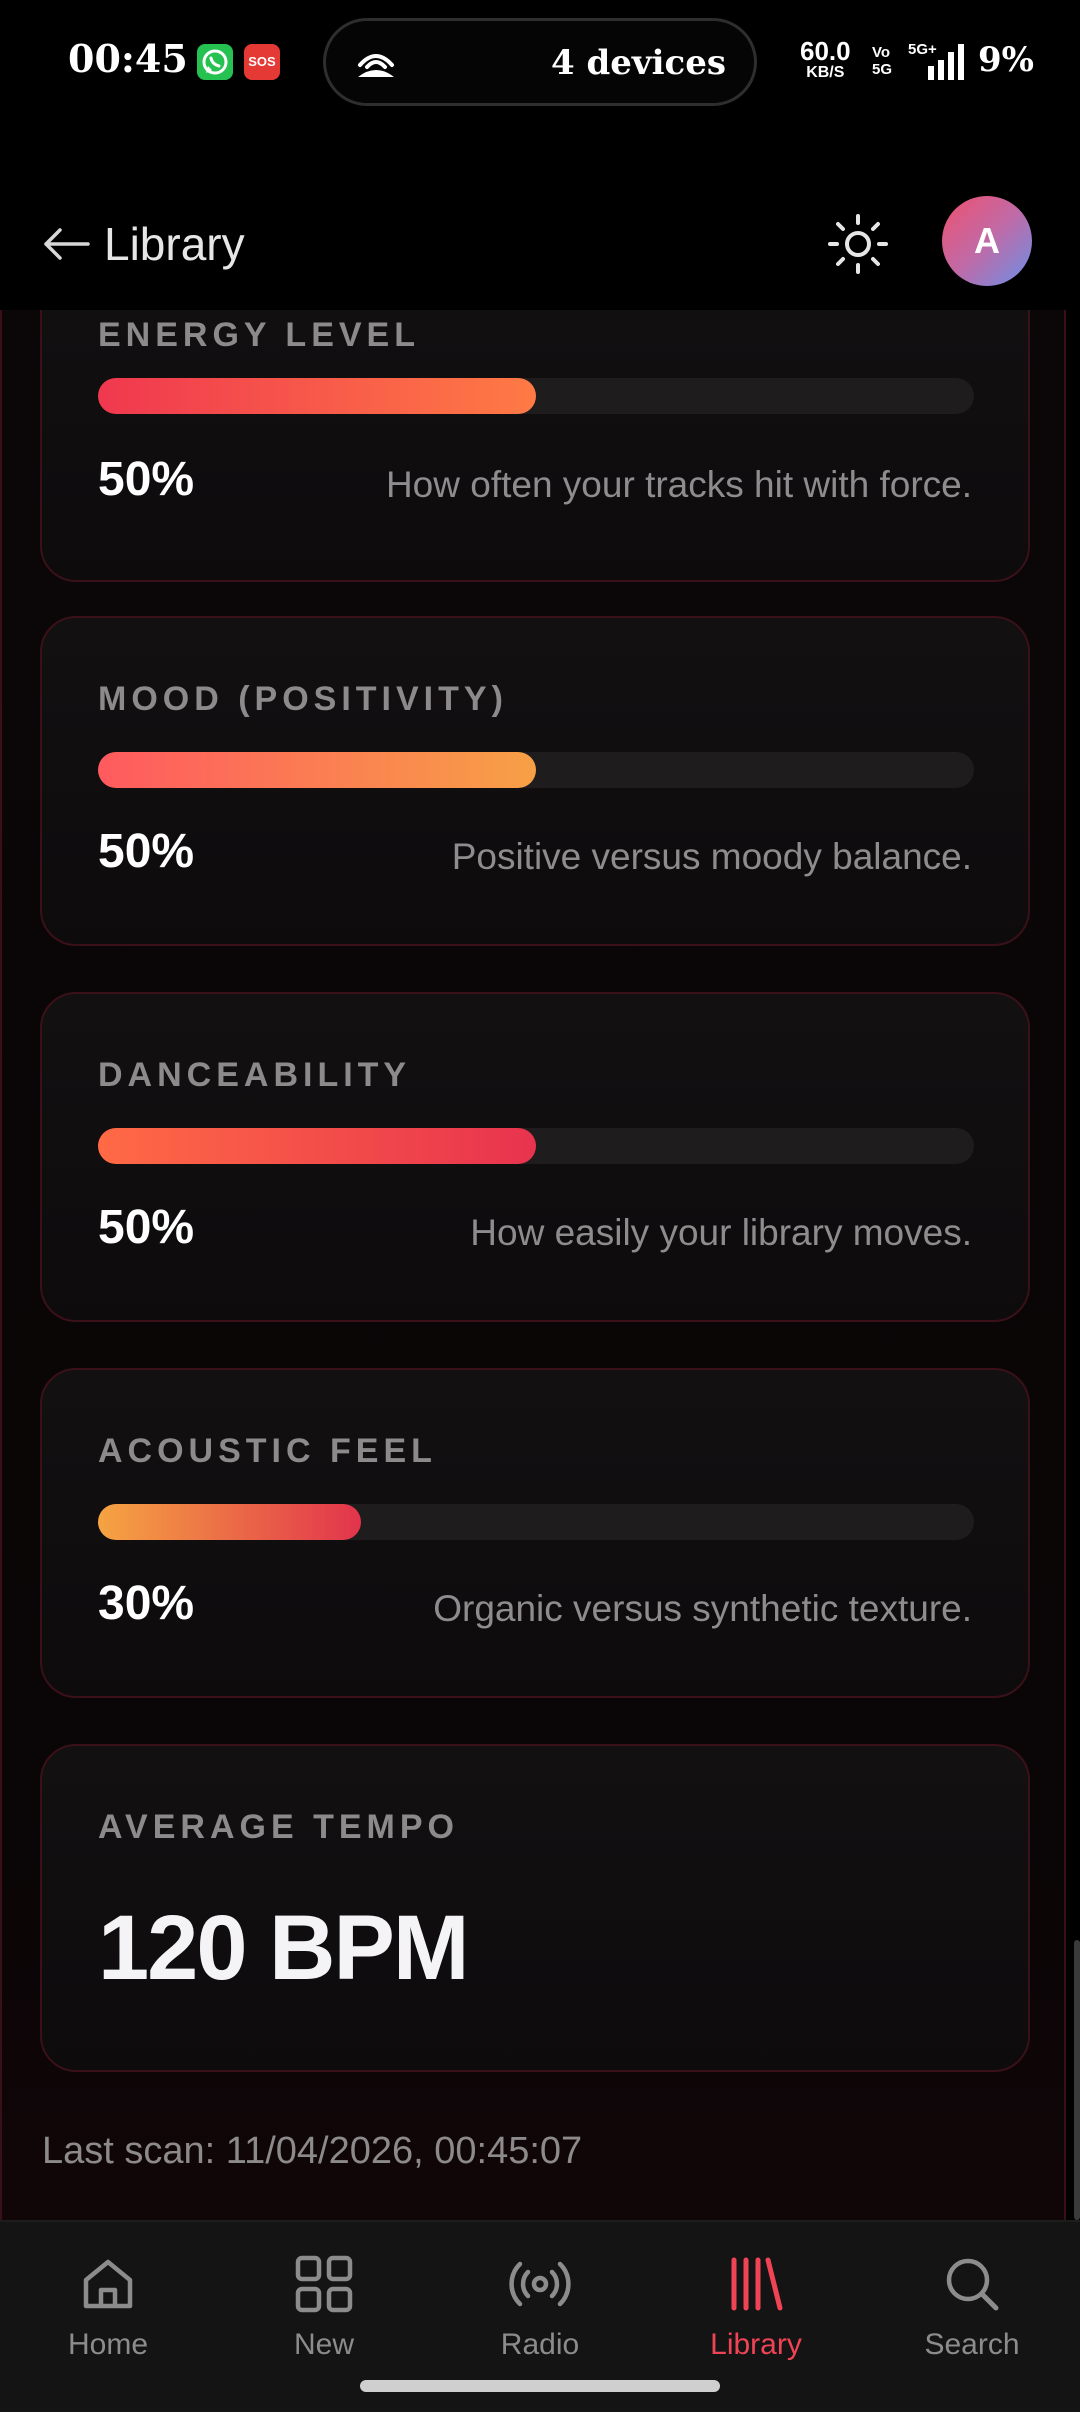  Describe the element at coordinates (825, 72) in the screenshot. I see `speed-unit: KB/S` at that location.